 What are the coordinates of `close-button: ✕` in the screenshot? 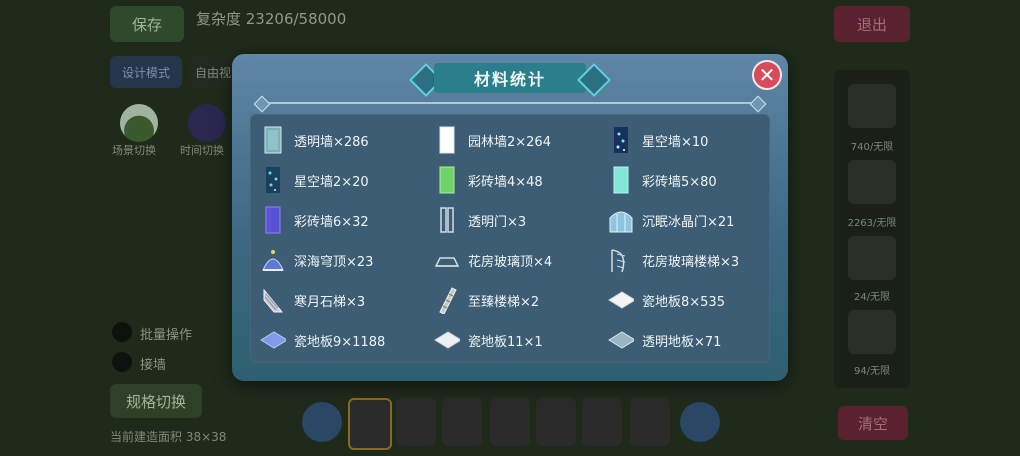 It's located at (767, 75).